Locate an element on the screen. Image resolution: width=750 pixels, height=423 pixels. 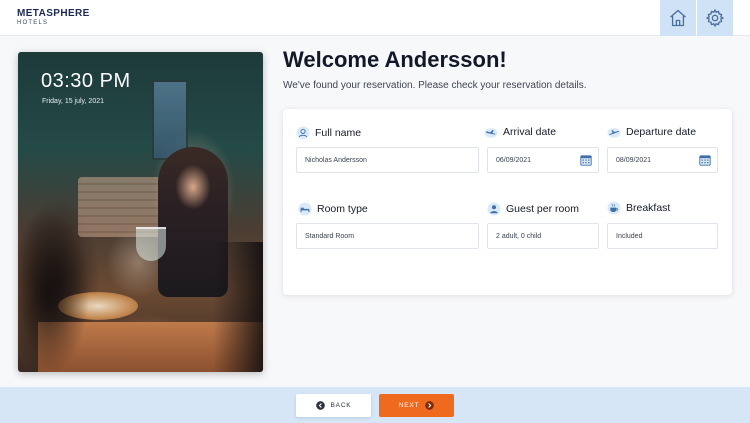
next-arrow-icon is located at coordinates (430, 405).